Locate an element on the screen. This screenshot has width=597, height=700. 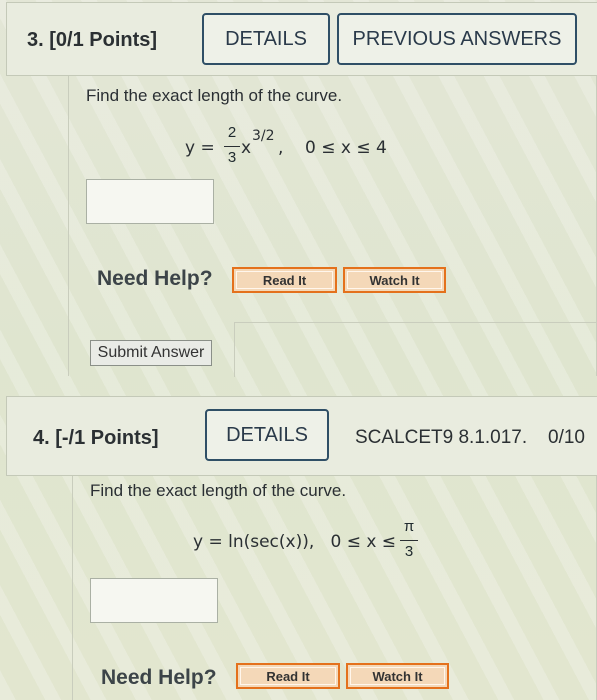
question-4-source: SCALCET9 8.1.017. is located at coordinates (441, 437).